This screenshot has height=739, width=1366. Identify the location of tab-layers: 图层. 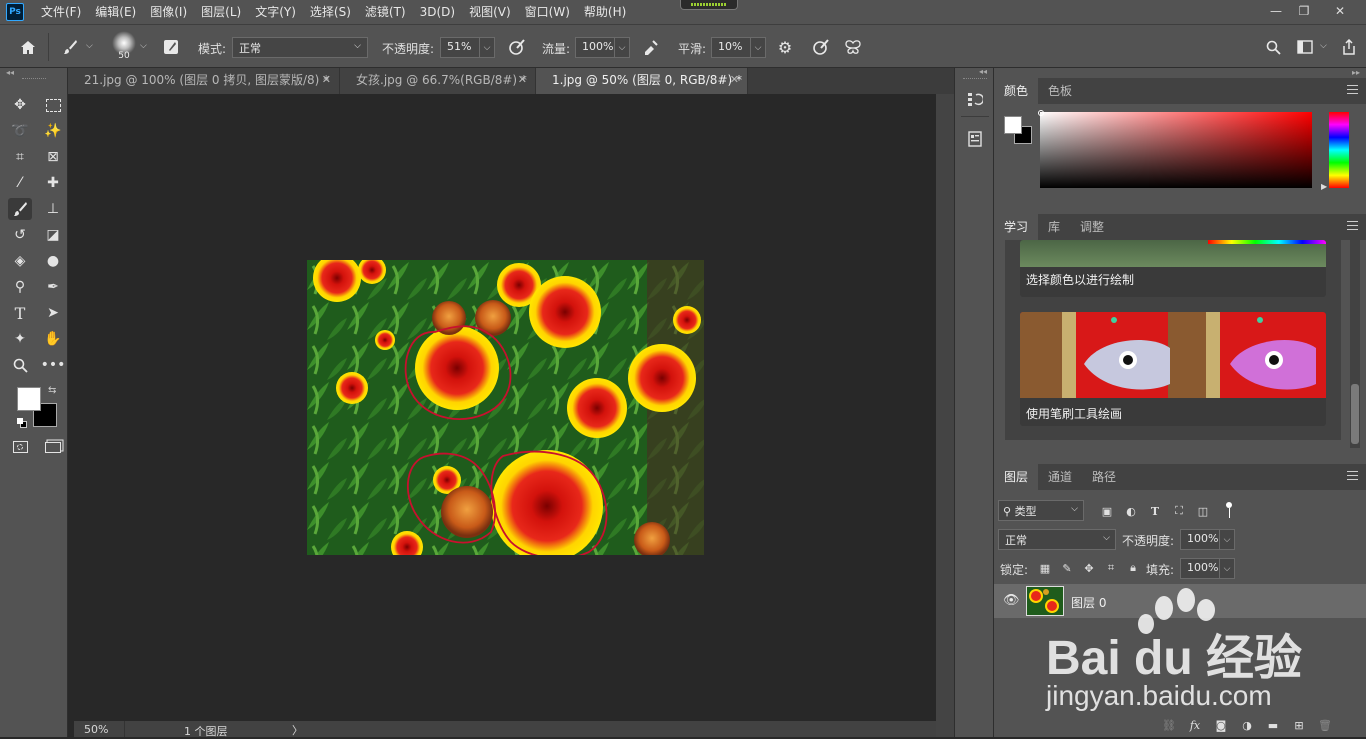
(1016, 477).